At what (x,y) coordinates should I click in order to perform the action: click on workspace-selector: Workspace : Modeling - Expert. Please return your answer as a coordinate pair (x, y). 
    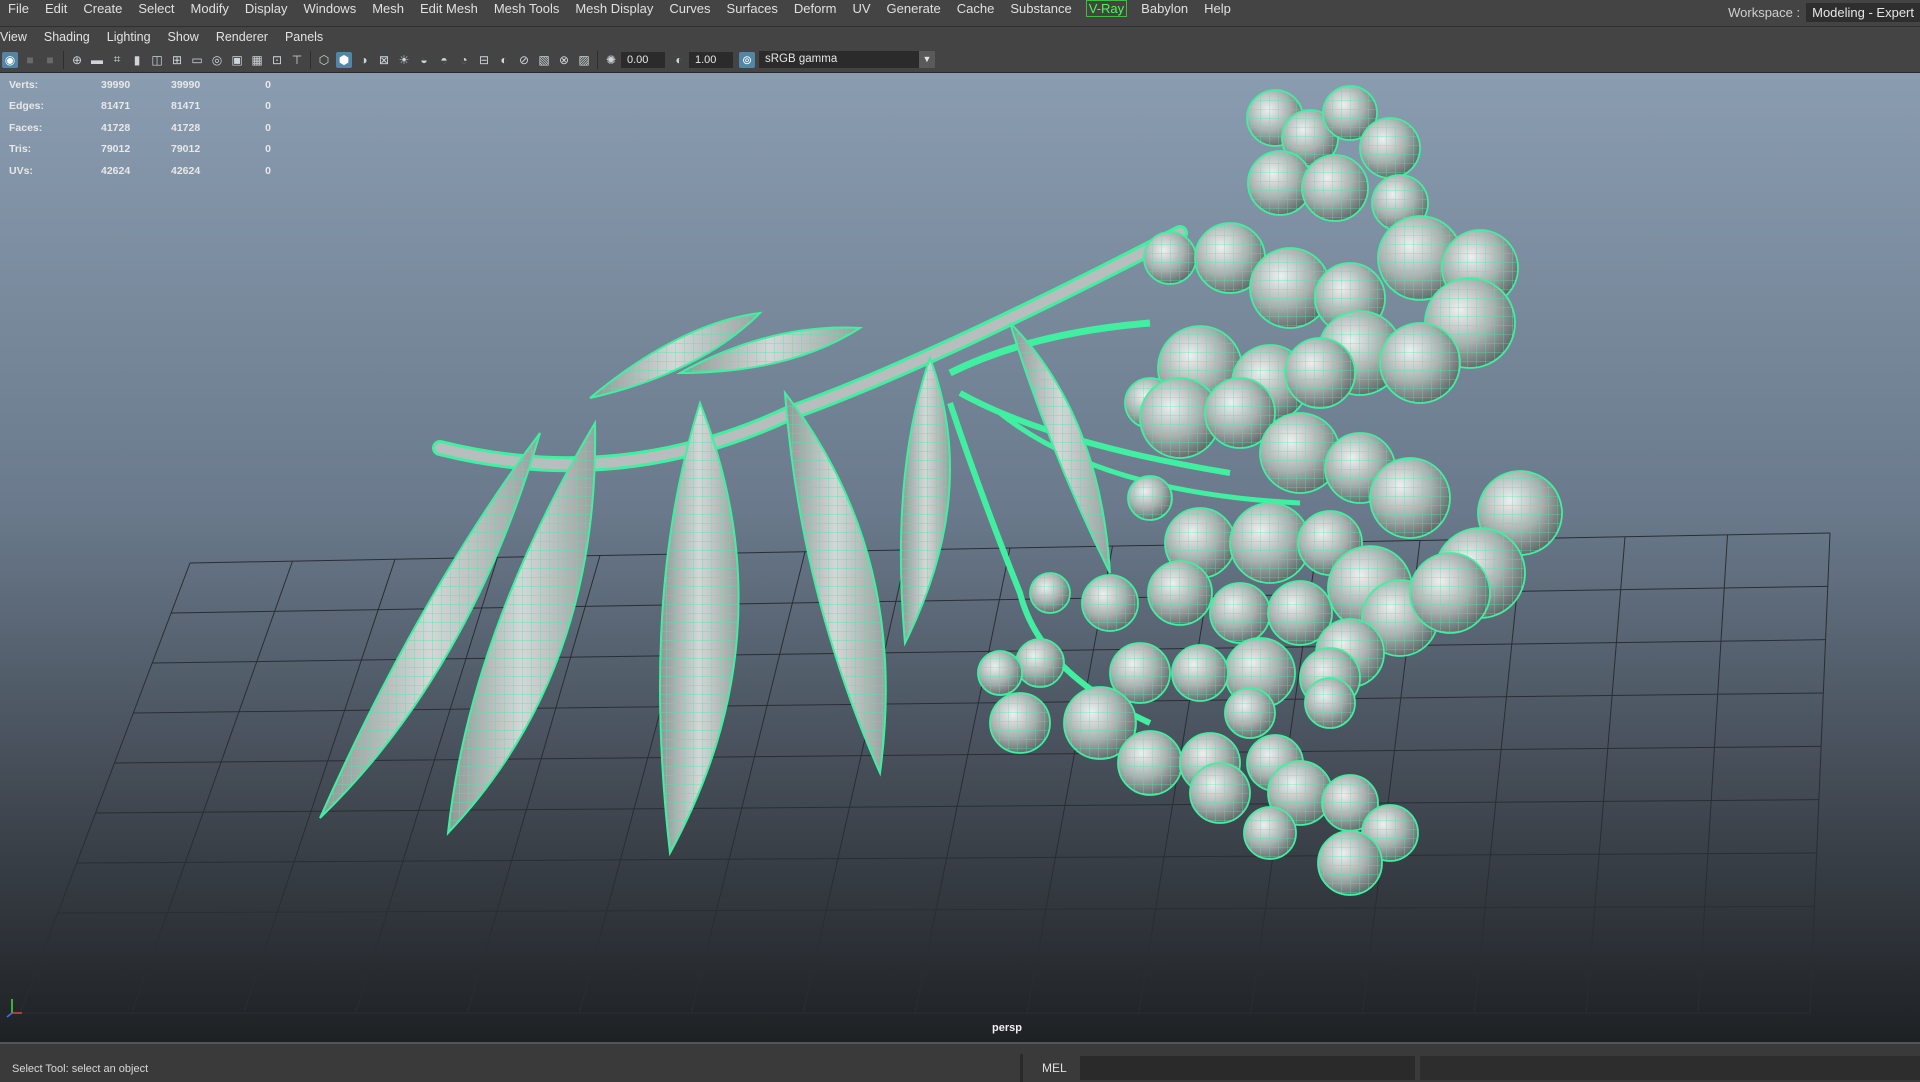
    Looking at the image, I should click on (1824, 13).